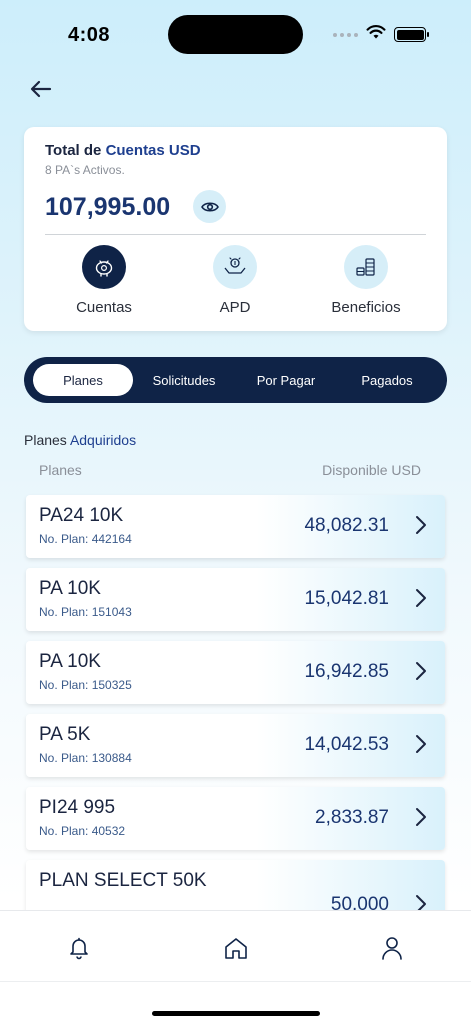 Image resolution: width=471 pixels, height=1024 pixels. What do you see at coordinates (235, 967) in the screenshot?
I see `bottom-nav` at bounding box center [235, 967].